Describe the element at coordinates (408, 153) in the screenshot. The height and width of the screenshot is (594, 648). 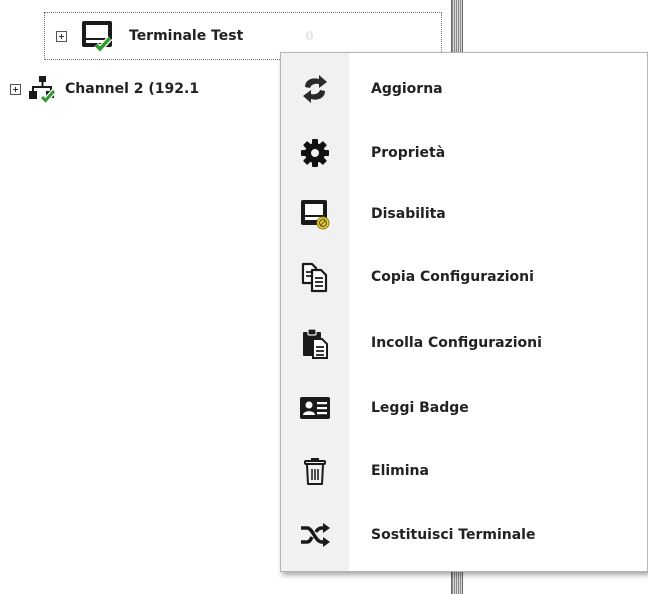
I see `menu-item-label: Proprietà` at that location.